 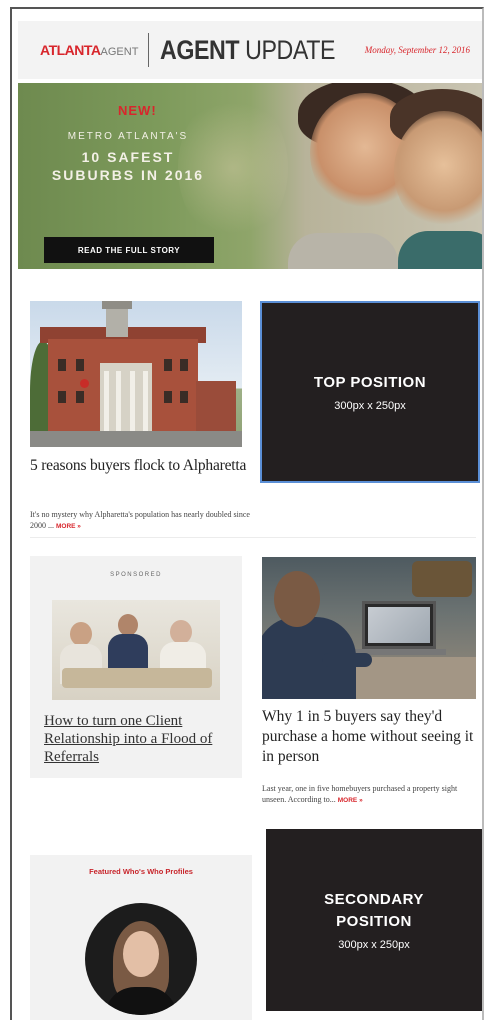 What do you see at coordinates (137, 110) in the screenshot?
I see `hero-new-badge: NEW!` at bounding box center [137, 110].